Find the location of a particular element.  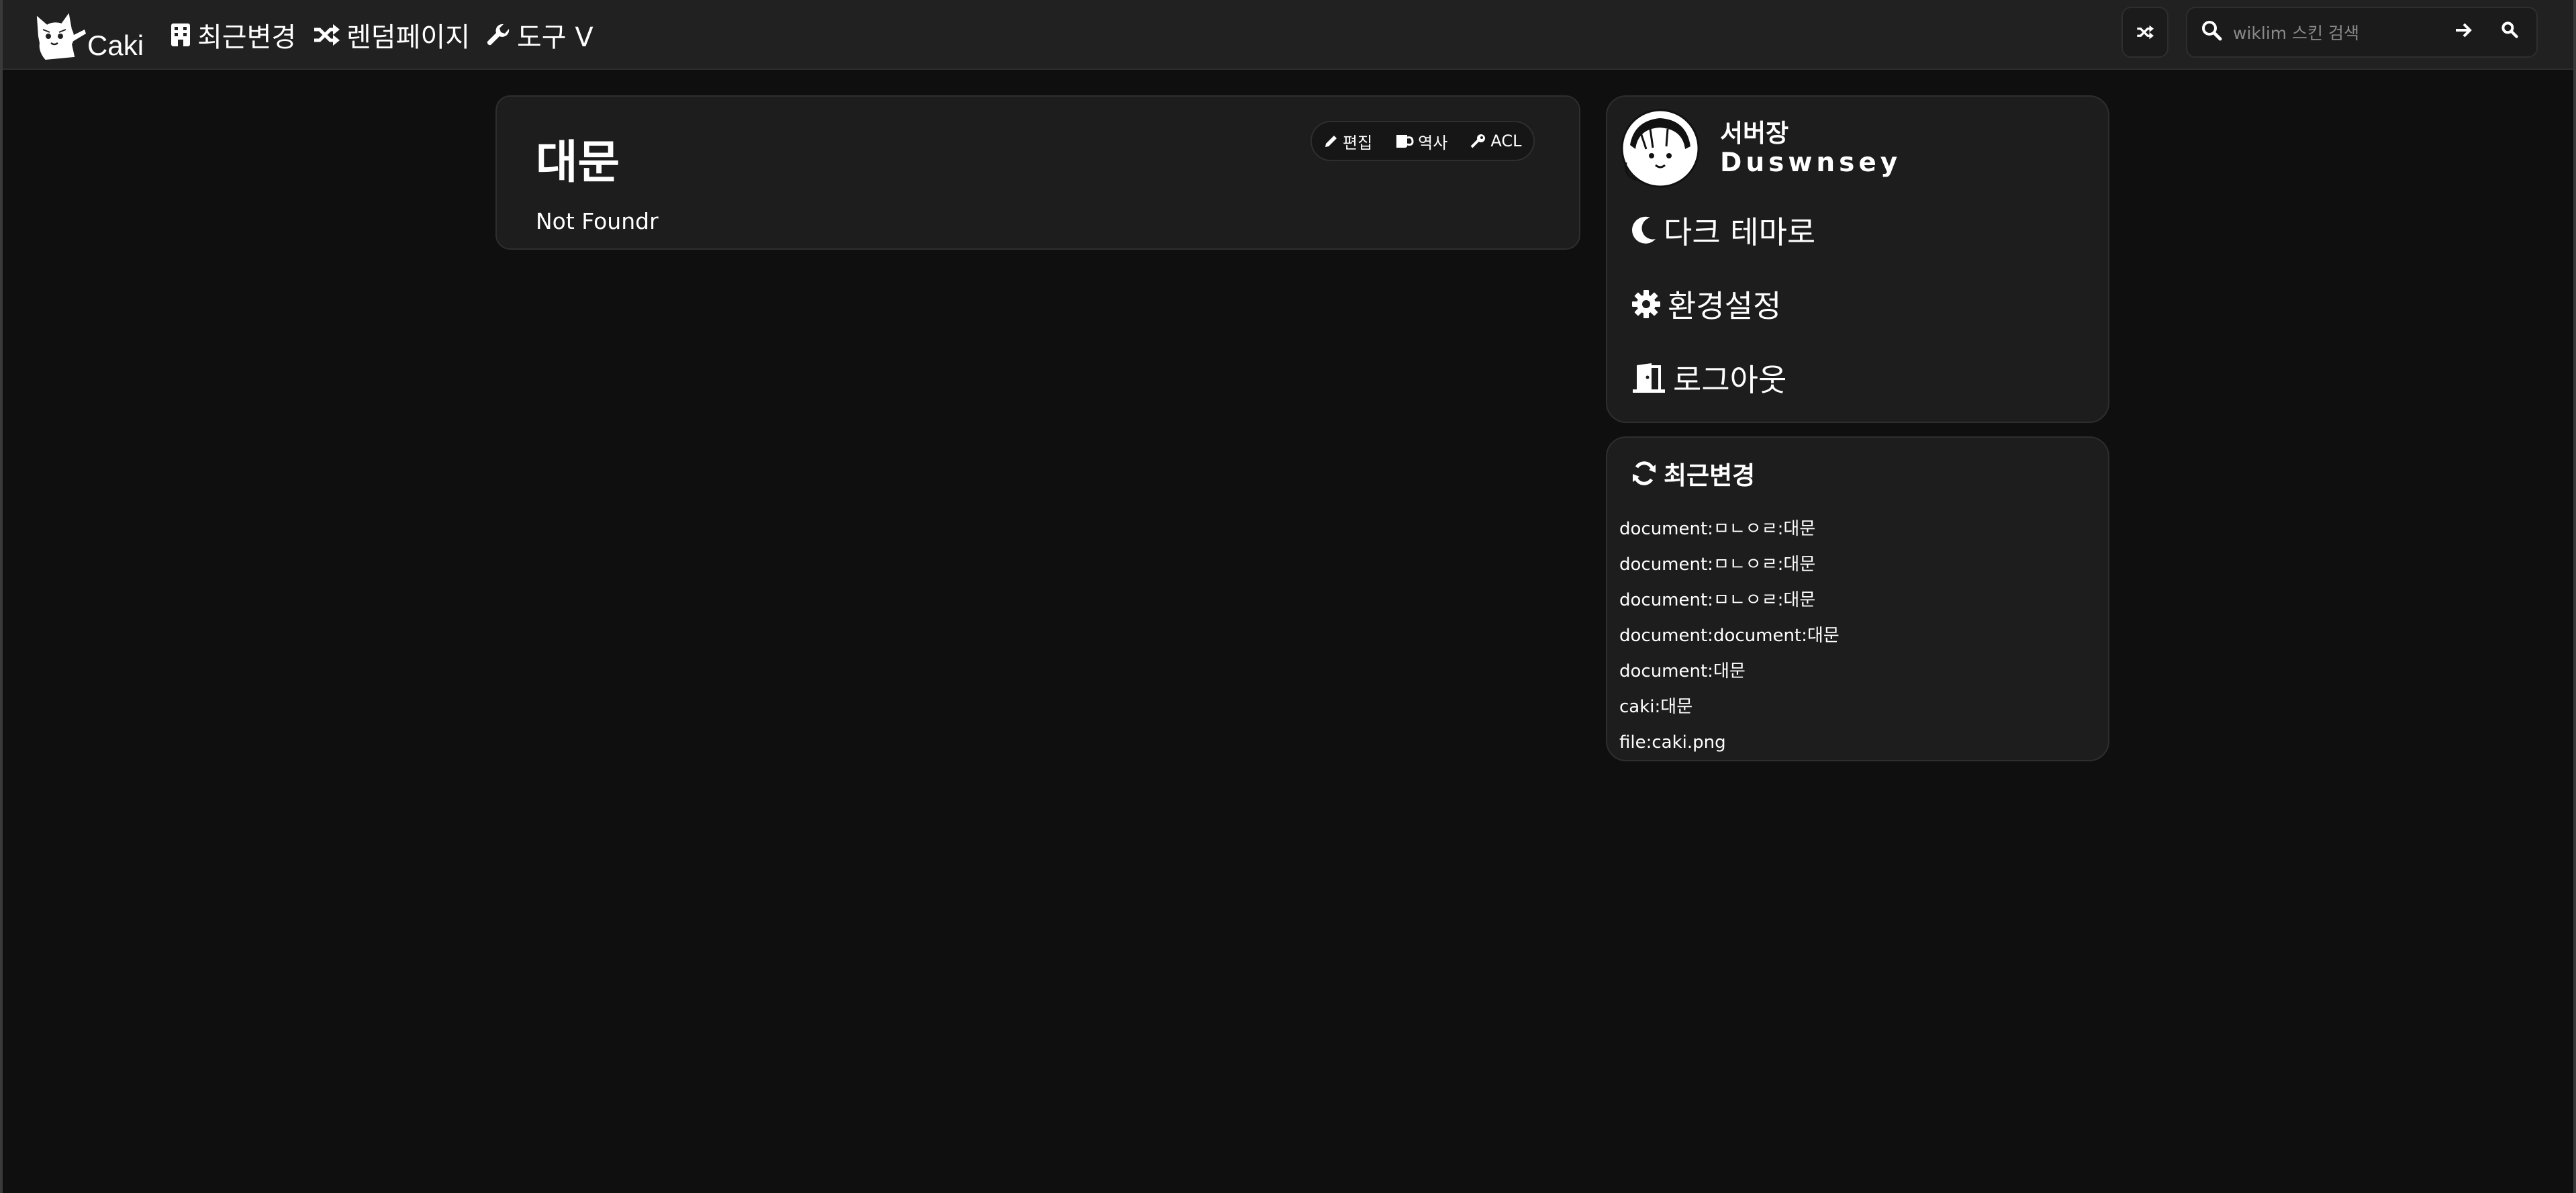

dark-theme-button: 다크 테마로 is located at coordinates (1723, 230).